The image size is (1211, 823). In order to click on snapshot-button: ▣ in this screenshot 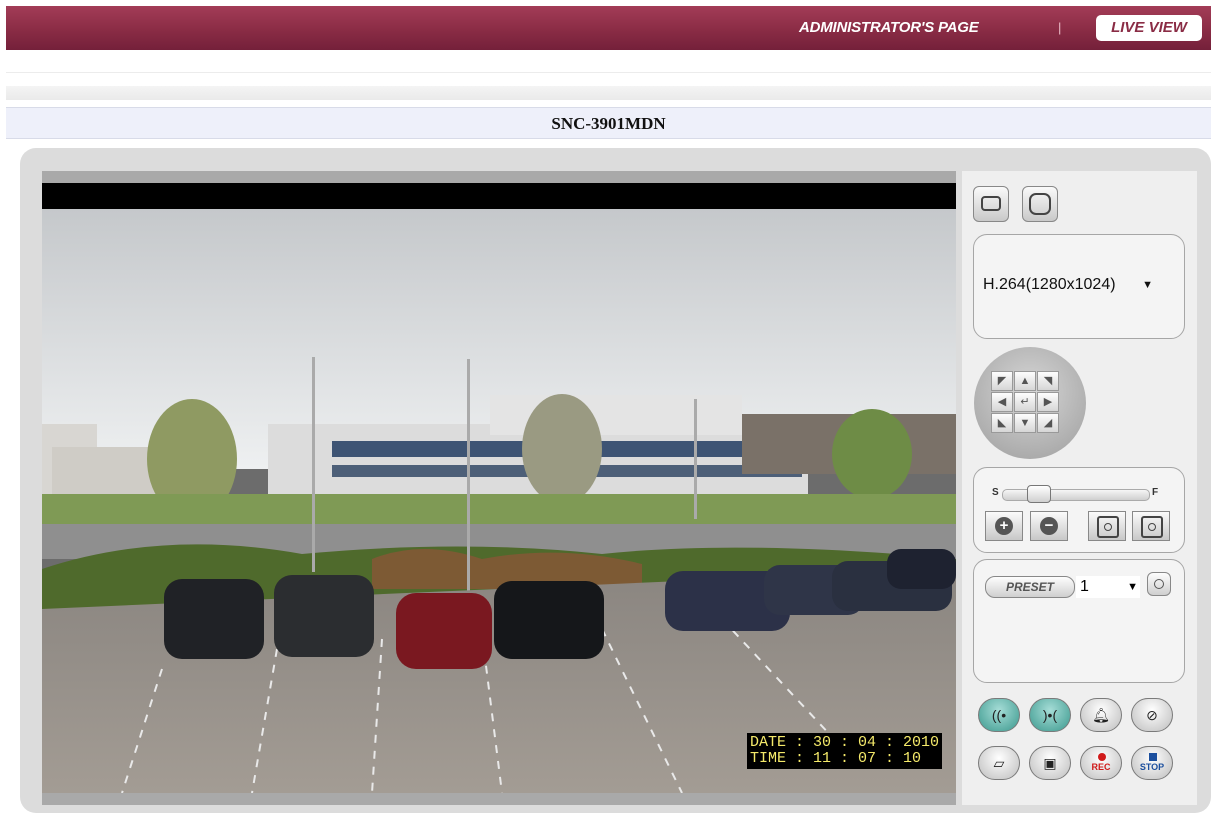, I will do `click(1050, 763)`.